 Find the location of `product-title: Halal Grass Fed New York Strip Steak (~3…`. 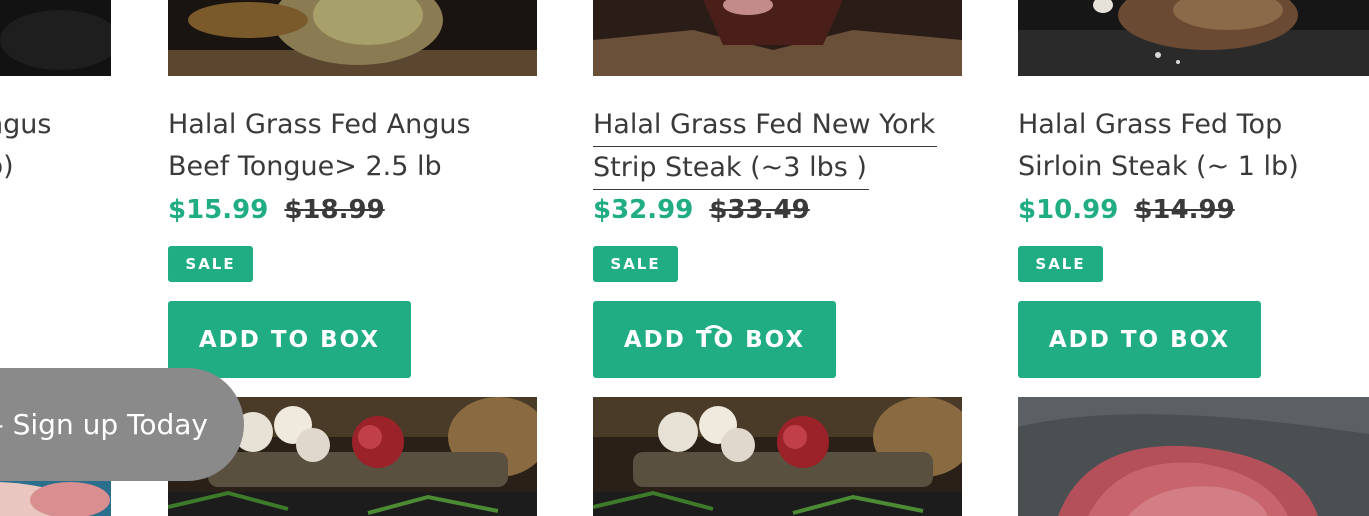

product-title: Halal Grass Fed New York Strip Steak (~3… is located at coordinates (777, 147).